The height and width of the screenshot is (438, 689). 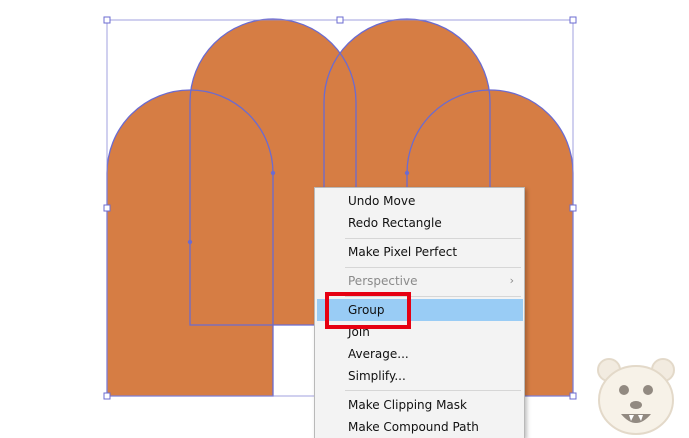 What do you see at coordinates (573, 208) in the screenshot?
I see `handle-middle-right` at bounding box center [573, 208].